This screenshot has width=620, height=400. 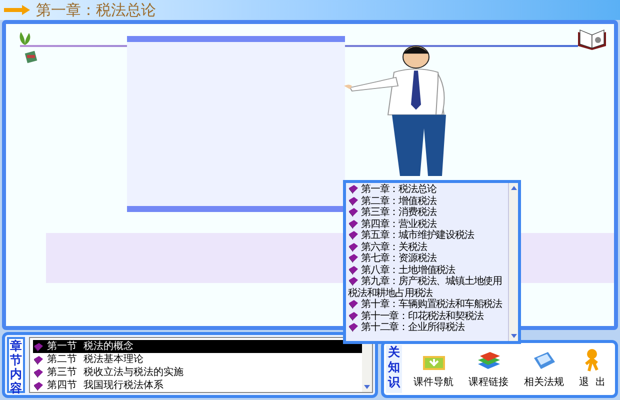 I want to click on chapter-item: 第十章：车辆购置税法和车船税法, so click(x=427, y=304).